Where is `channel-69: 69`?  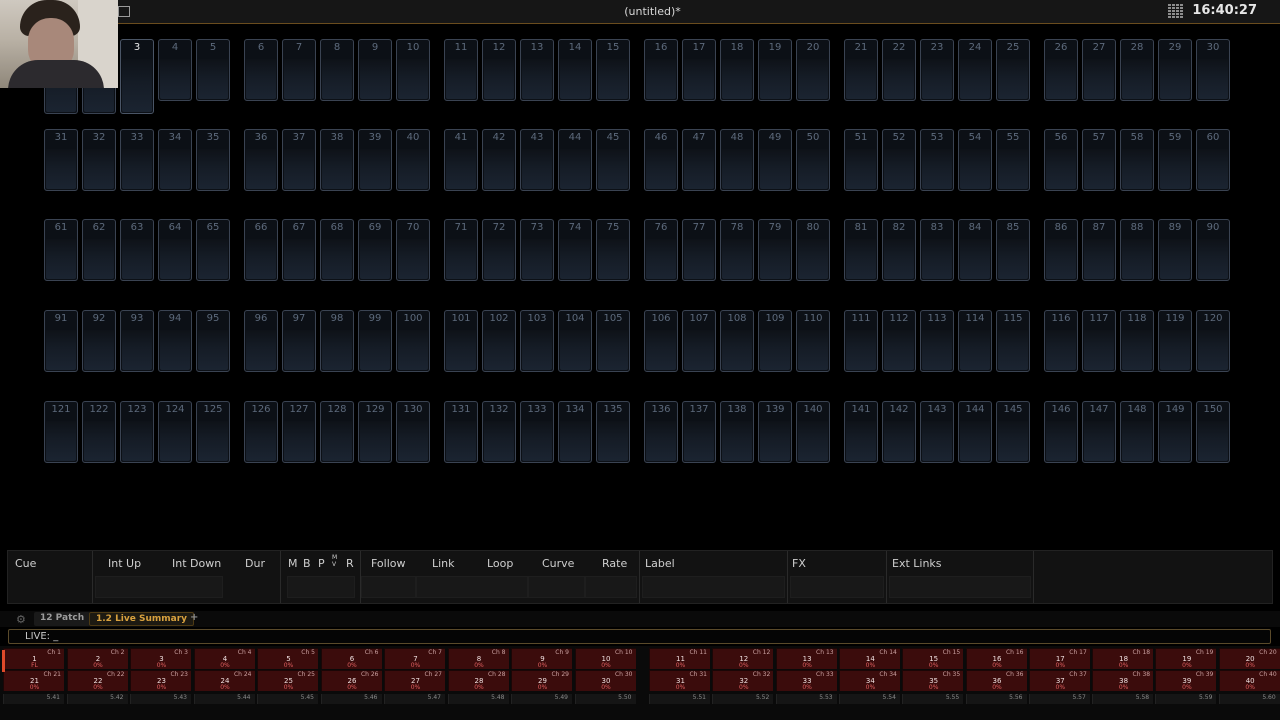 channel-69: 69 is located at coordinates (375, 250).